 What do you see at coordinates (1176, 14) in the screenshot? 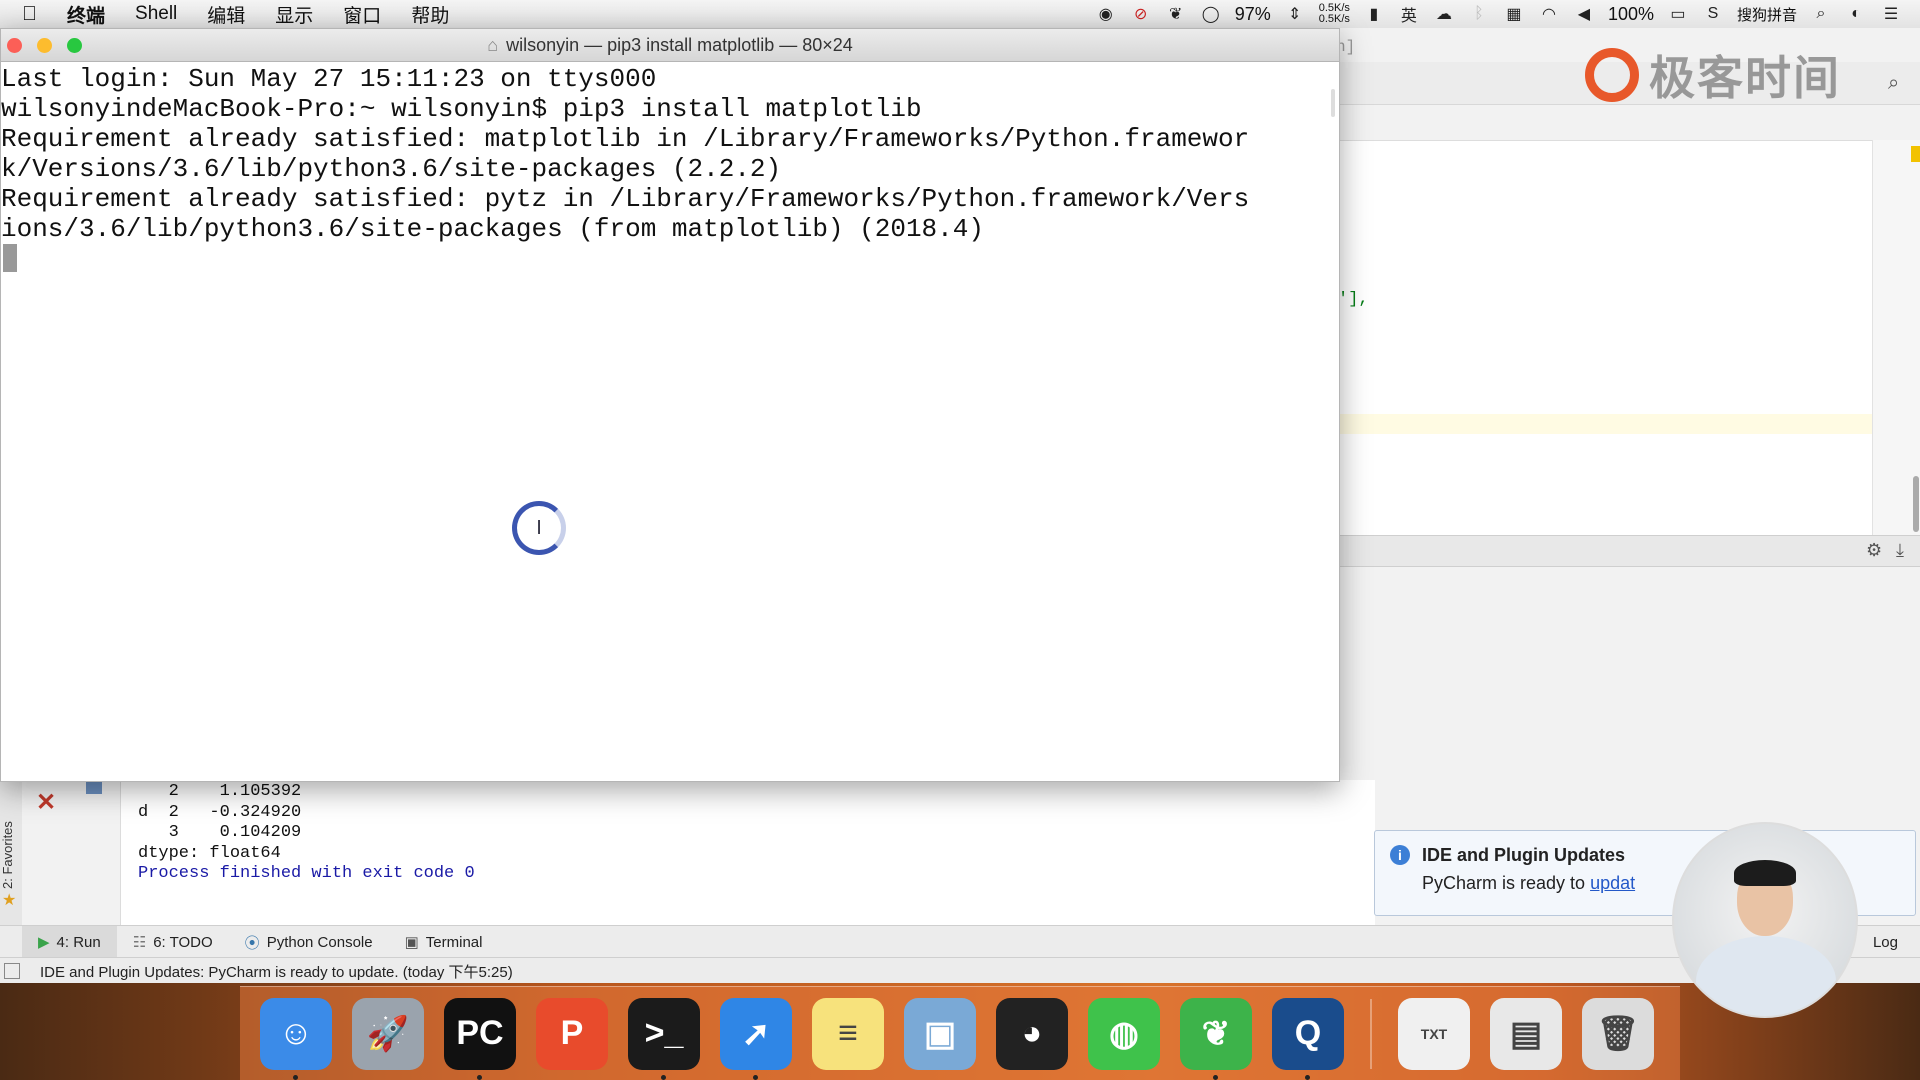
I see `evernote-status-icon: ❦` at bounding box center [1176, 14].